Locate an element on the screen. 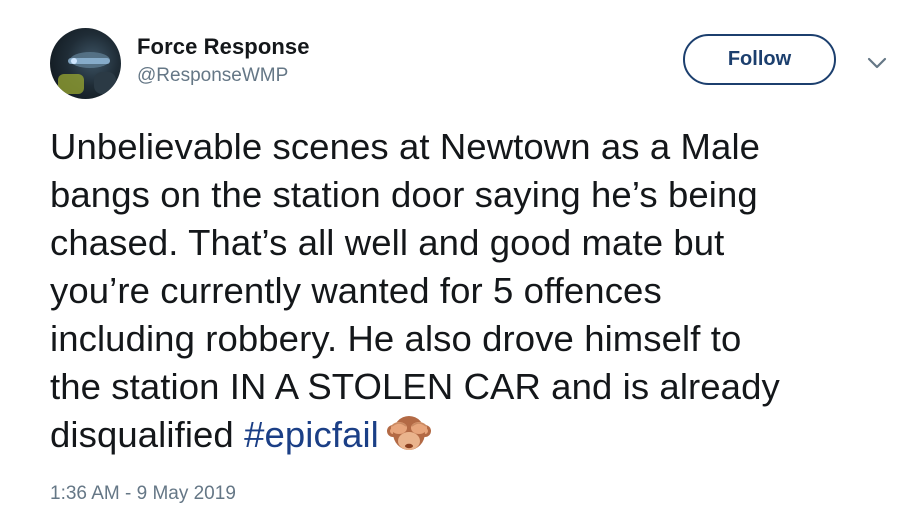 Image resolution: width=908 pixels, height=521 pixels. author-block: Force Response @ResponseWMP is located at coordinates (223, 61).